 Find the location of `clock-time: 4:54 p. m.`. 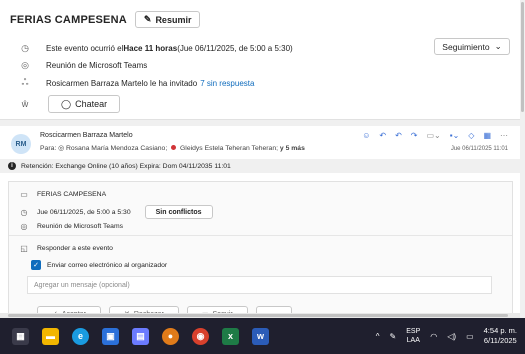

clock-time: 4:54 p. m. is located at coordinates (500, 330).